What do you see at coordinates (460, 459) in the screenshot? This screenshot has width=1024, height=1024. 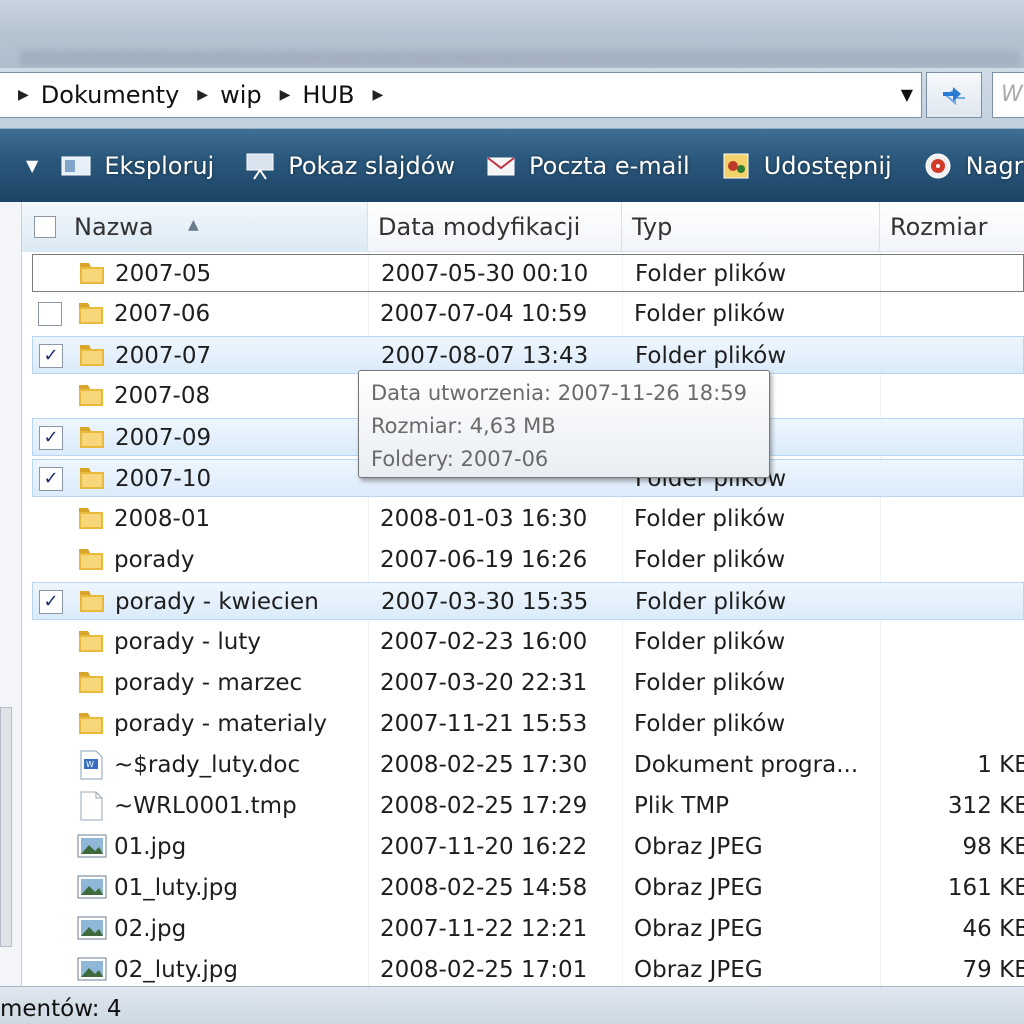 I see `tooltip-folders: Foldery: 2007-06` at bounding box center [460, 459].